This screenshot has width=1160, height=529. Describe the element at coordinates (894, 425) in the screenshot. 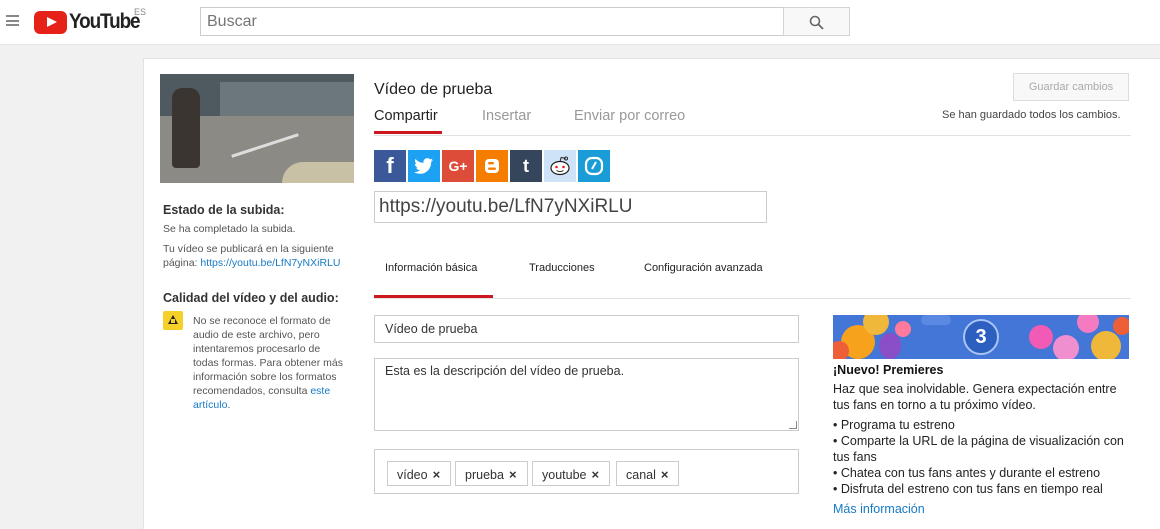

I see `list-item: • Programa tu estreno` at that location.